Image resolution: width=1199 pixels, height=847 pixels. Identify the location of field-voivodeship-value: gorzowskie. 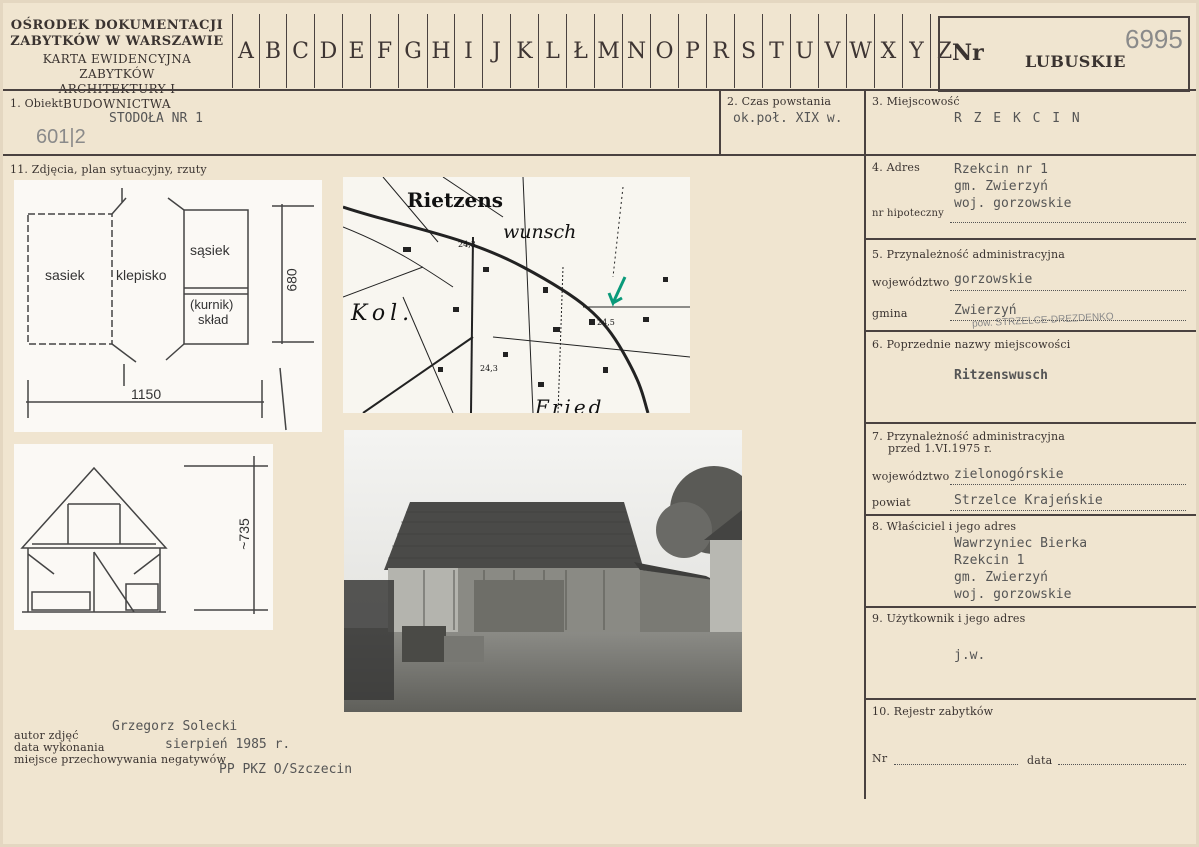
(993, 279).